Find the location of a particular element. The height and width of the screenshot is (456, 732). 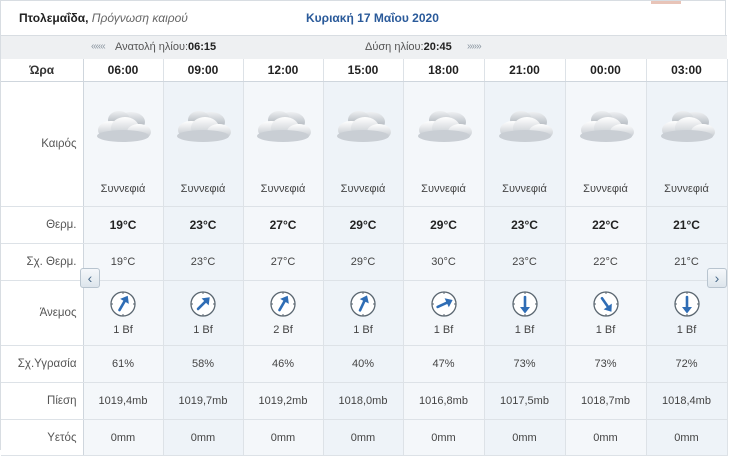

temperature-value: 21°C is located at coordinates (687, 225).